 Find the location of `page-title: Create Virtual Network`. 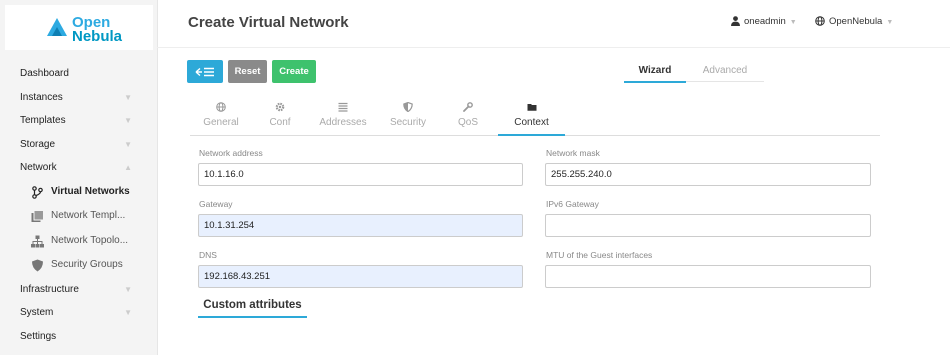

page-title: Create Virtual Network is located at coordinates (268, 22).